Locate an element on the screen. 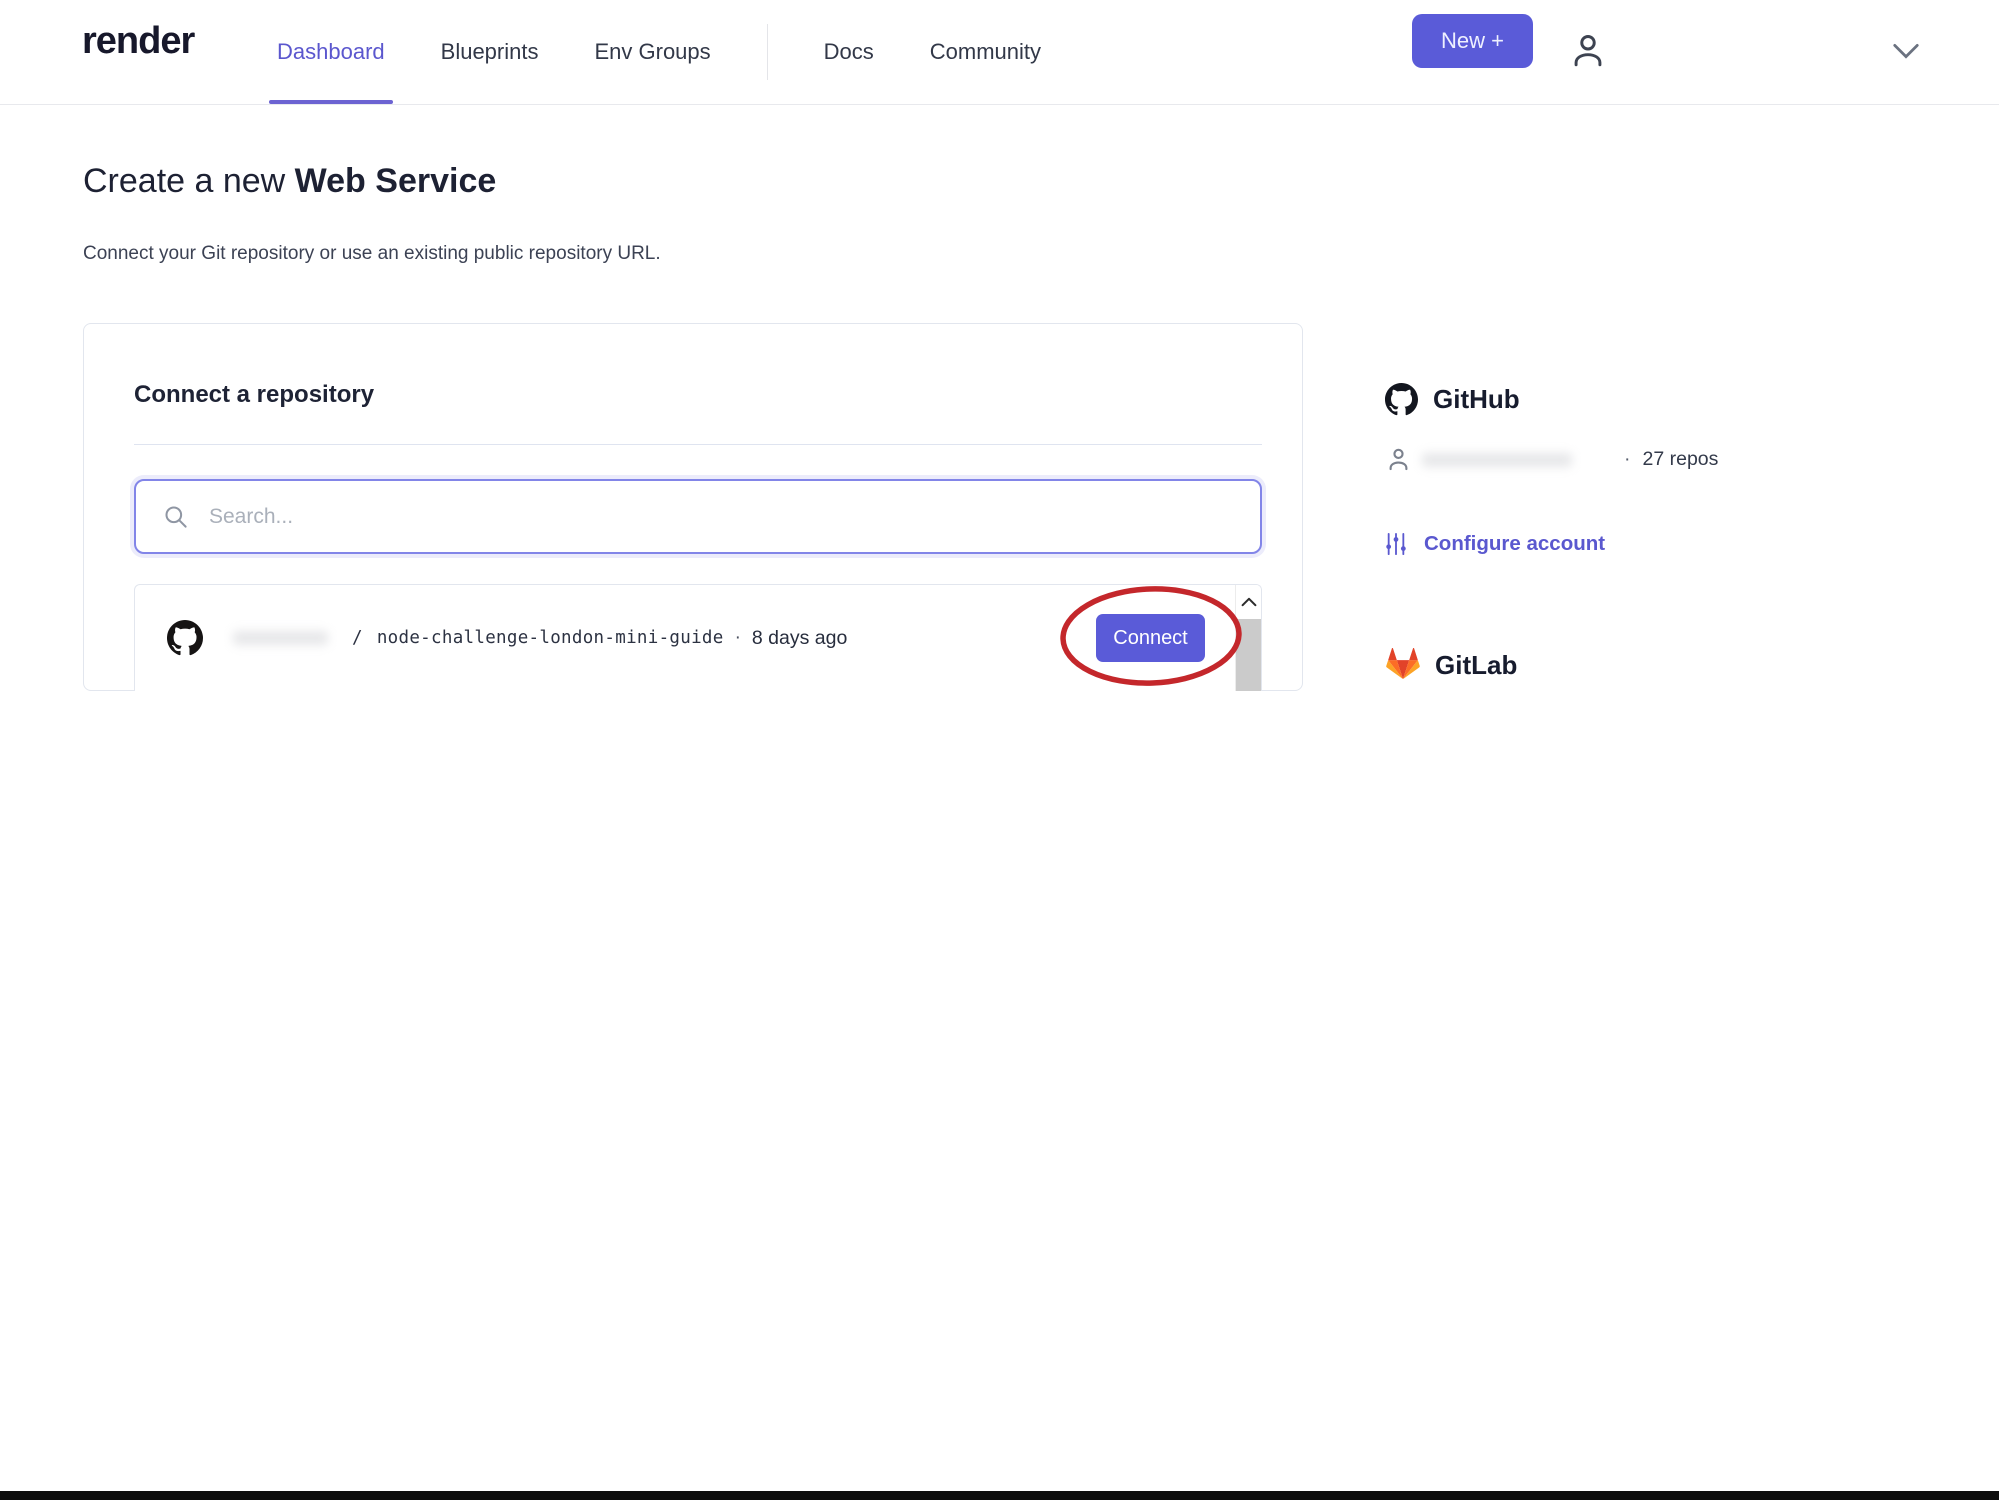  repo-last-updated: 8 days ago is located at coordinates (799, 637).